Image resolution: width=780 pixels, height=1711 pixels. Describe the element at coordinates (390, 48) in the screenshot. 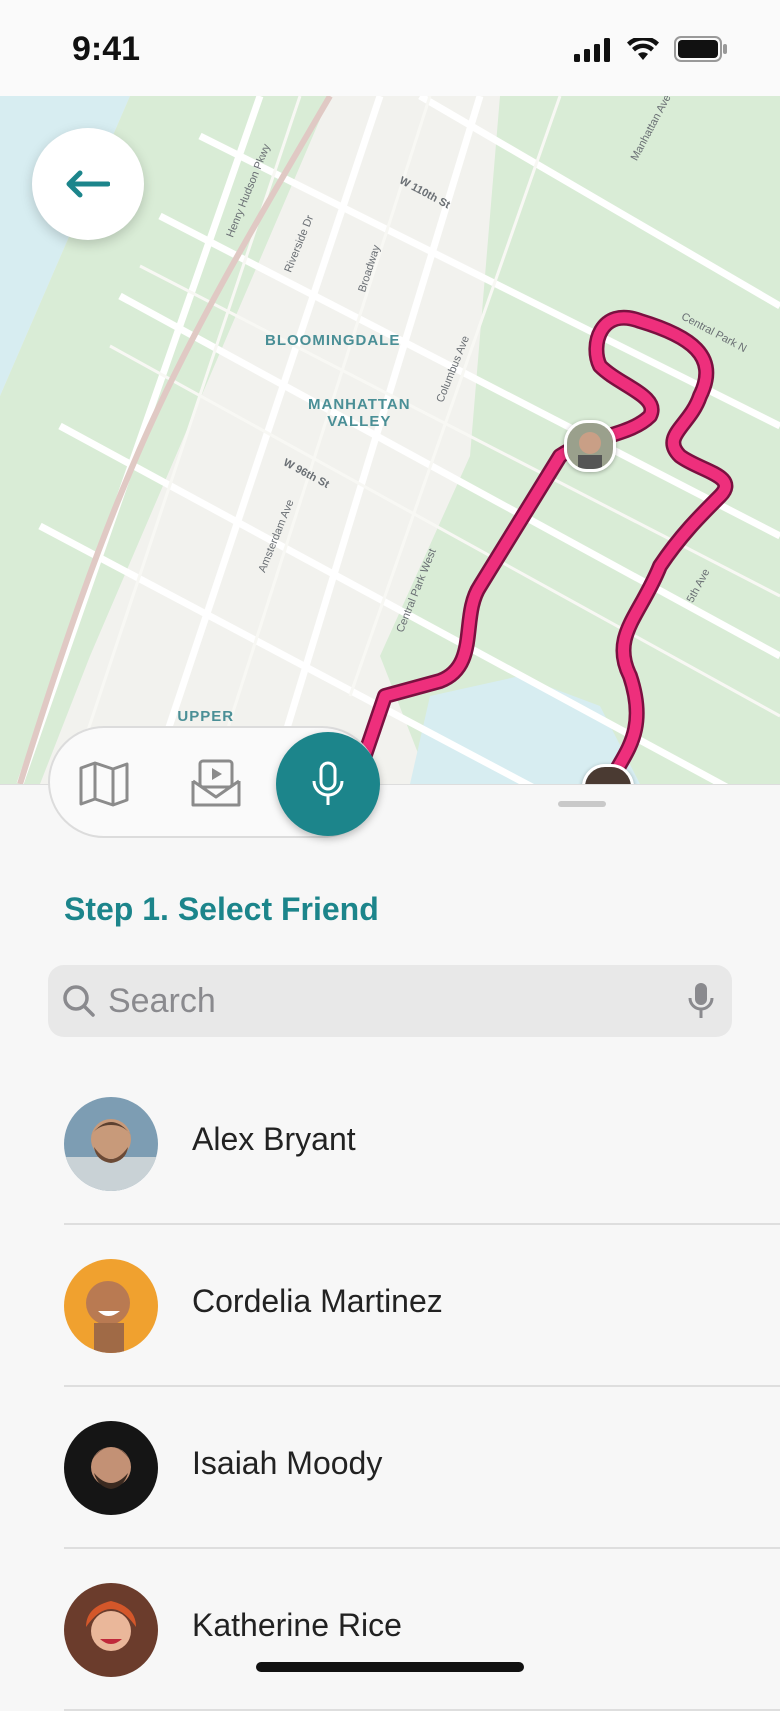

I see `status-bar: 9:41` at that location.